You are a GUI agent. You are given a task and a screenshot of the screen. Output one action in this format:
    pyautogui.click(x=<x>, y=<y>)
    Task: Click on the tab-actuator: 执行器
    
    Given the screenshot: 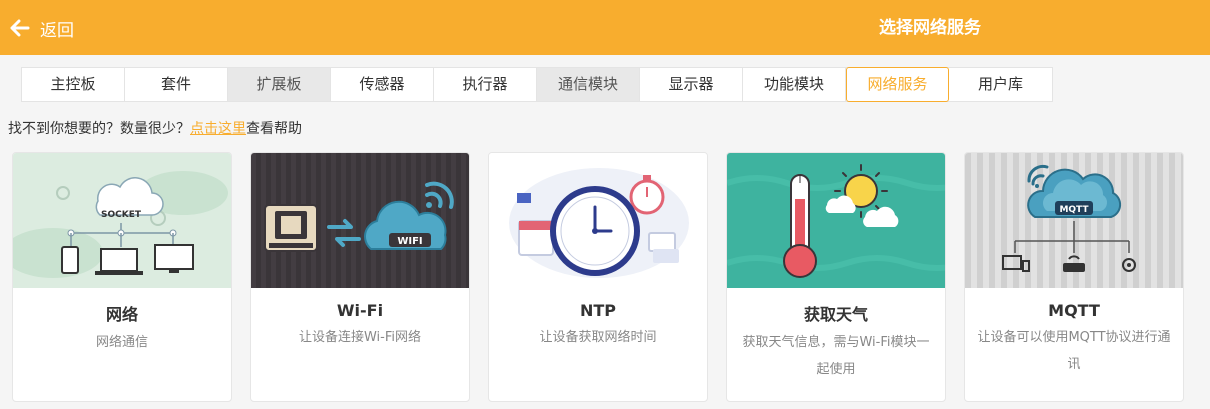 What is the action you would take?
    pyautogui.click(x=485, y=84)
    